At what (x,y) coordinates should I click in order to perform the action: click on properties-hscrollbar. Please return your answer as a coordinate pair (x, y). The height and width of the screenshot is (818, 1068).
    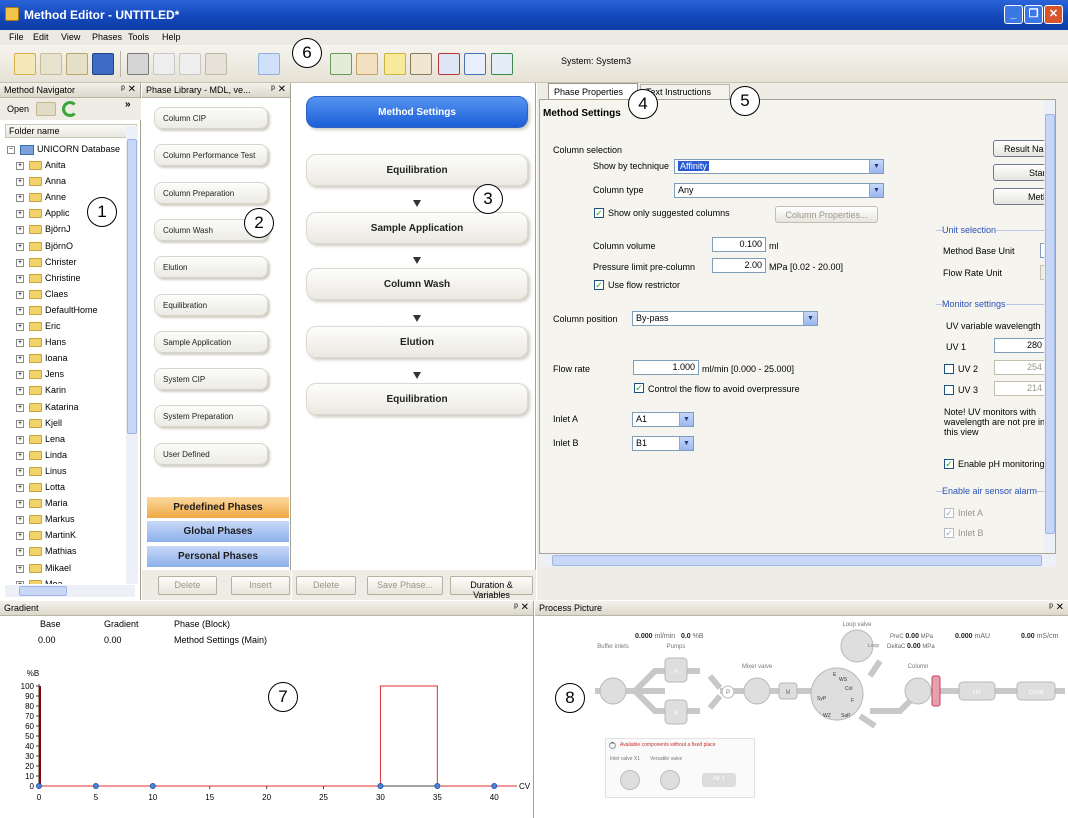
    Looking at the image, I should click on (797, 560).